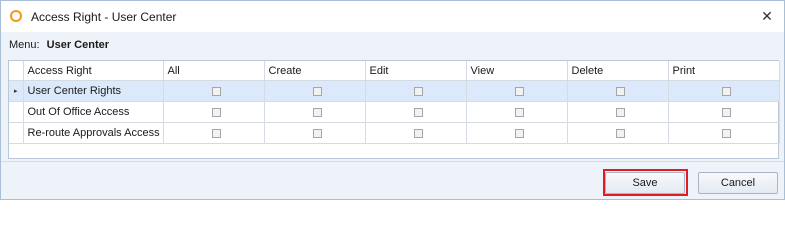 Image resolution: width=785 pixels, height=240 pixels. Describe the element at coordinates (767, 16) in the screenshot. I see `close-icon: ✕` at that location.